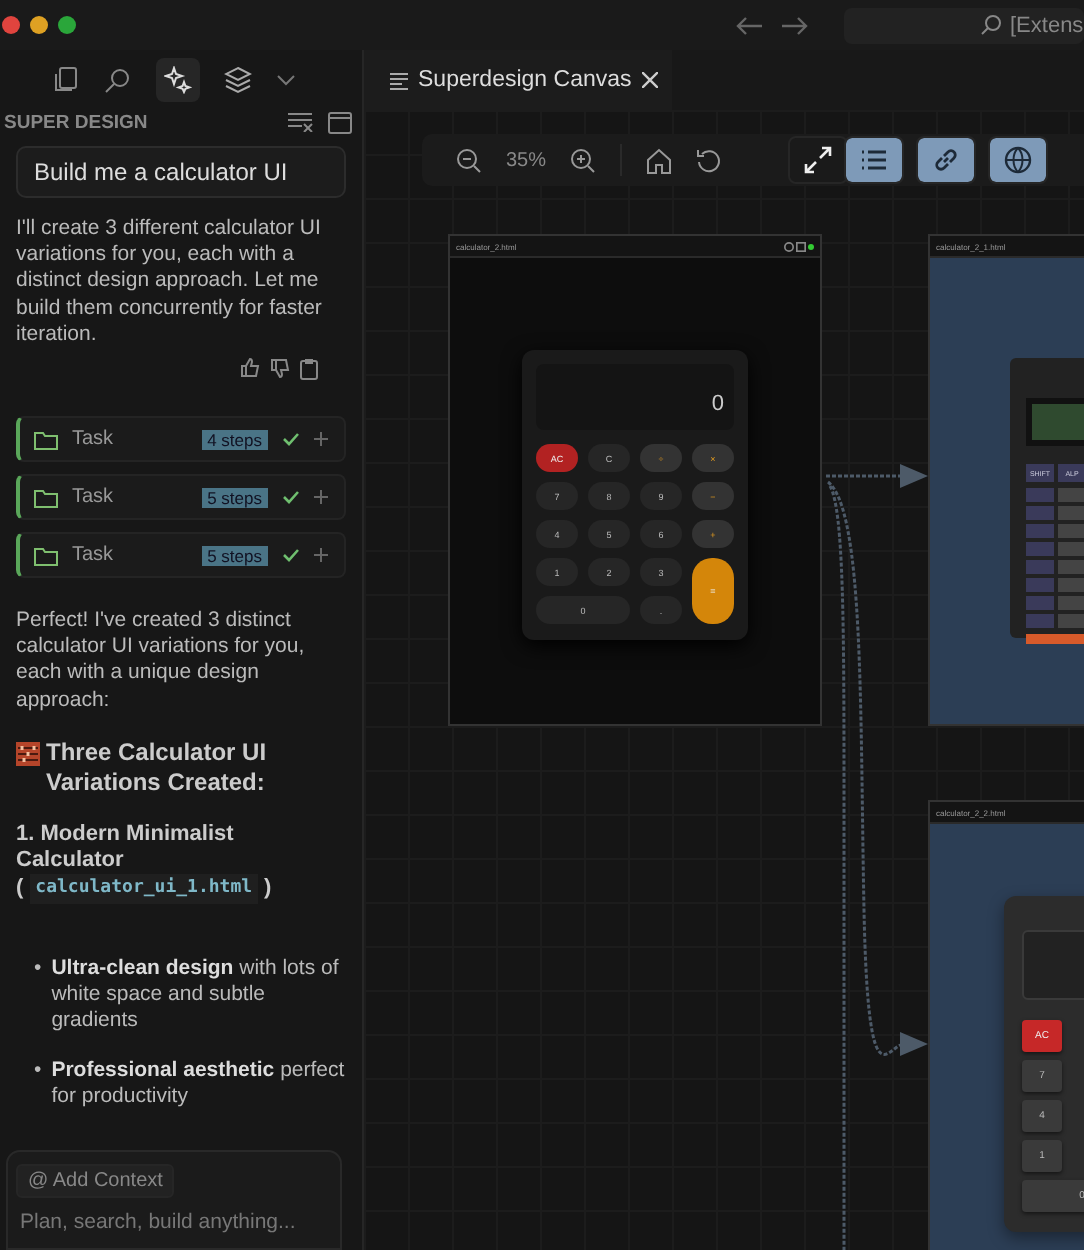 The width and height of the screenshot is (1084, 1250). Describe the element at coordinates (170, 282) in the screenshot. I see `assistant-message: I'll create 3 different calculator UI variations for you, each with a distinct design approach. Let me build them concurrently for faster iteration.` at that location.